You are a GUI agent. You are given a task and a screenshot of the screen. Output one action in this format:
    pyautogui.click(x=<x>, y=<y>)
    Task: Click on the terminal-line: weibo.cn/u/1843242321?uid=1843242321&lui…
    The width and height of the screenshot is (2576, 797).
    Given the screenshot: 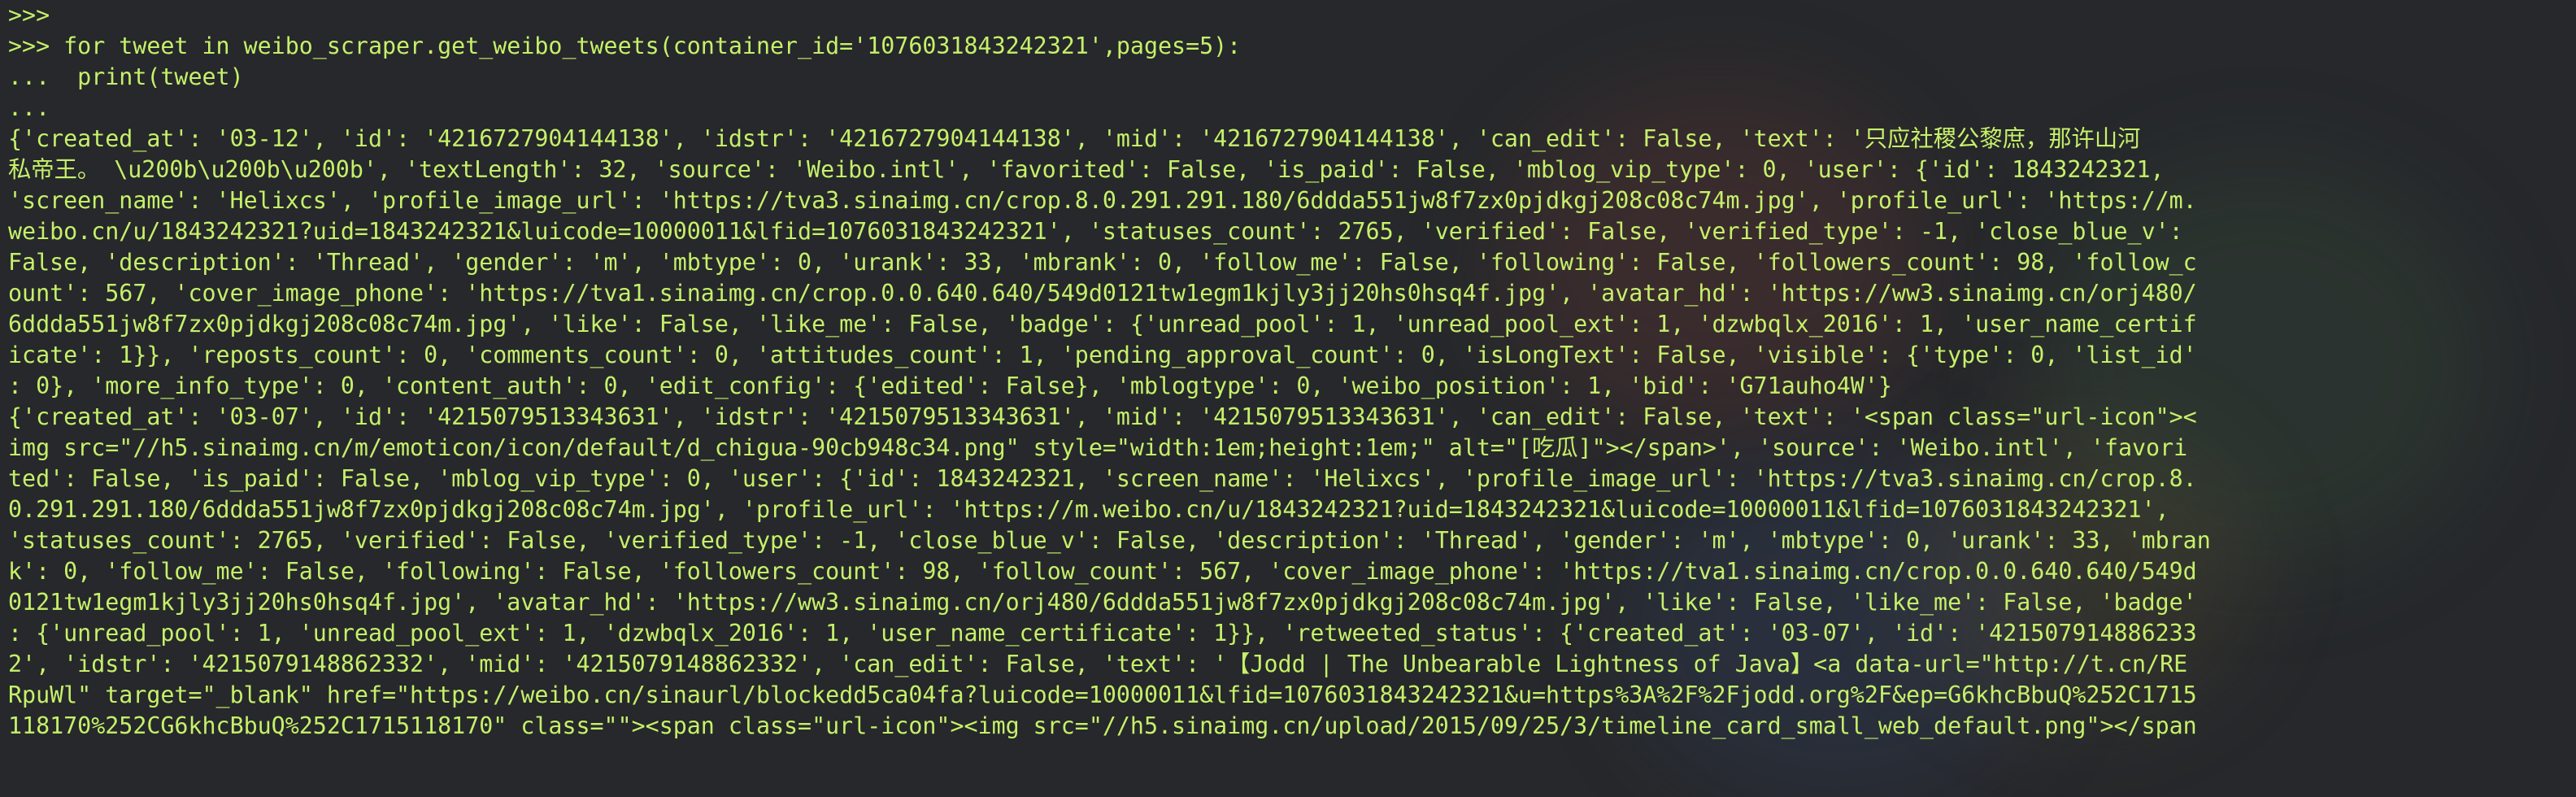 What is the action you would take?
    pyautogui.click(x=1095, y=231)
    